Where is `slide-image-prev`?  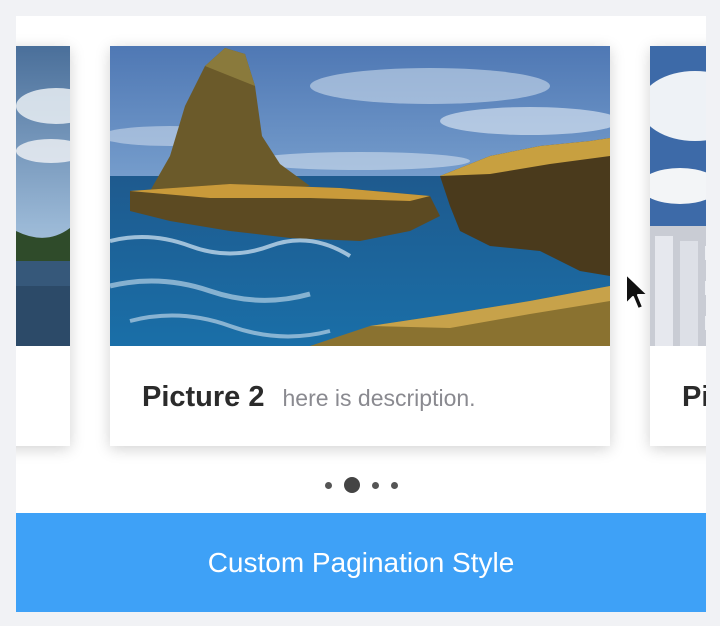
slide-image-prev is located at coordinates (43, 196).